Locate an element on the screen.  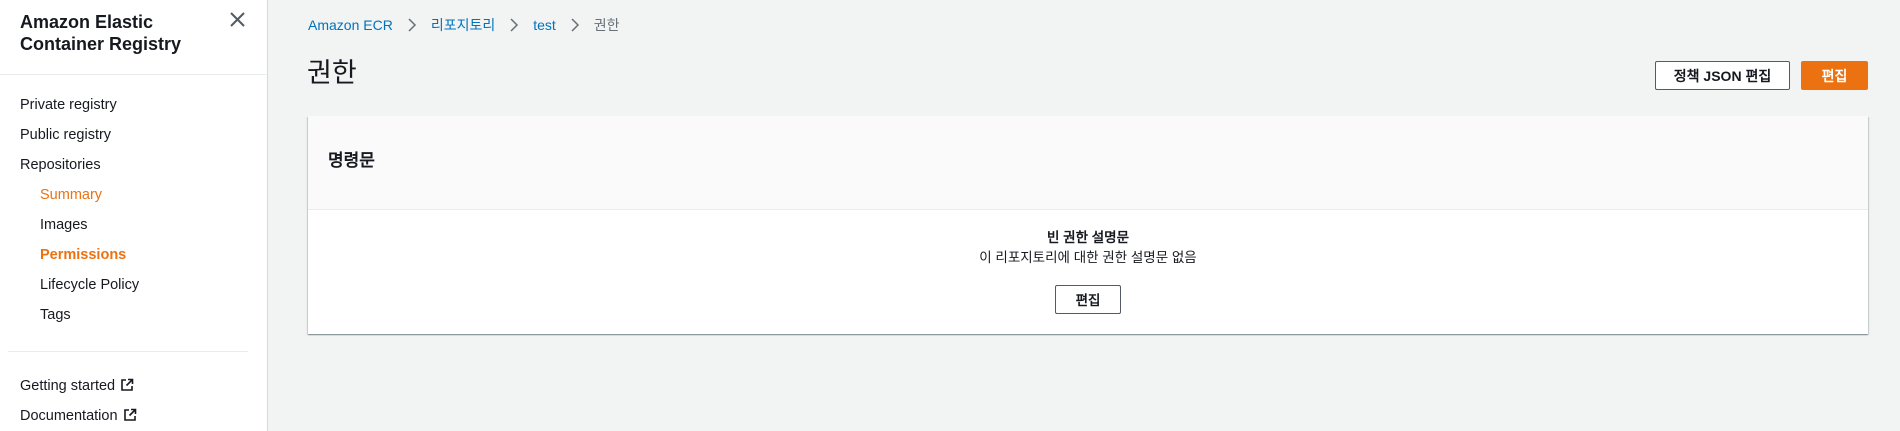
sidebar-title: Amazon Elastic Container Registry is located at coordinates (120, 33).